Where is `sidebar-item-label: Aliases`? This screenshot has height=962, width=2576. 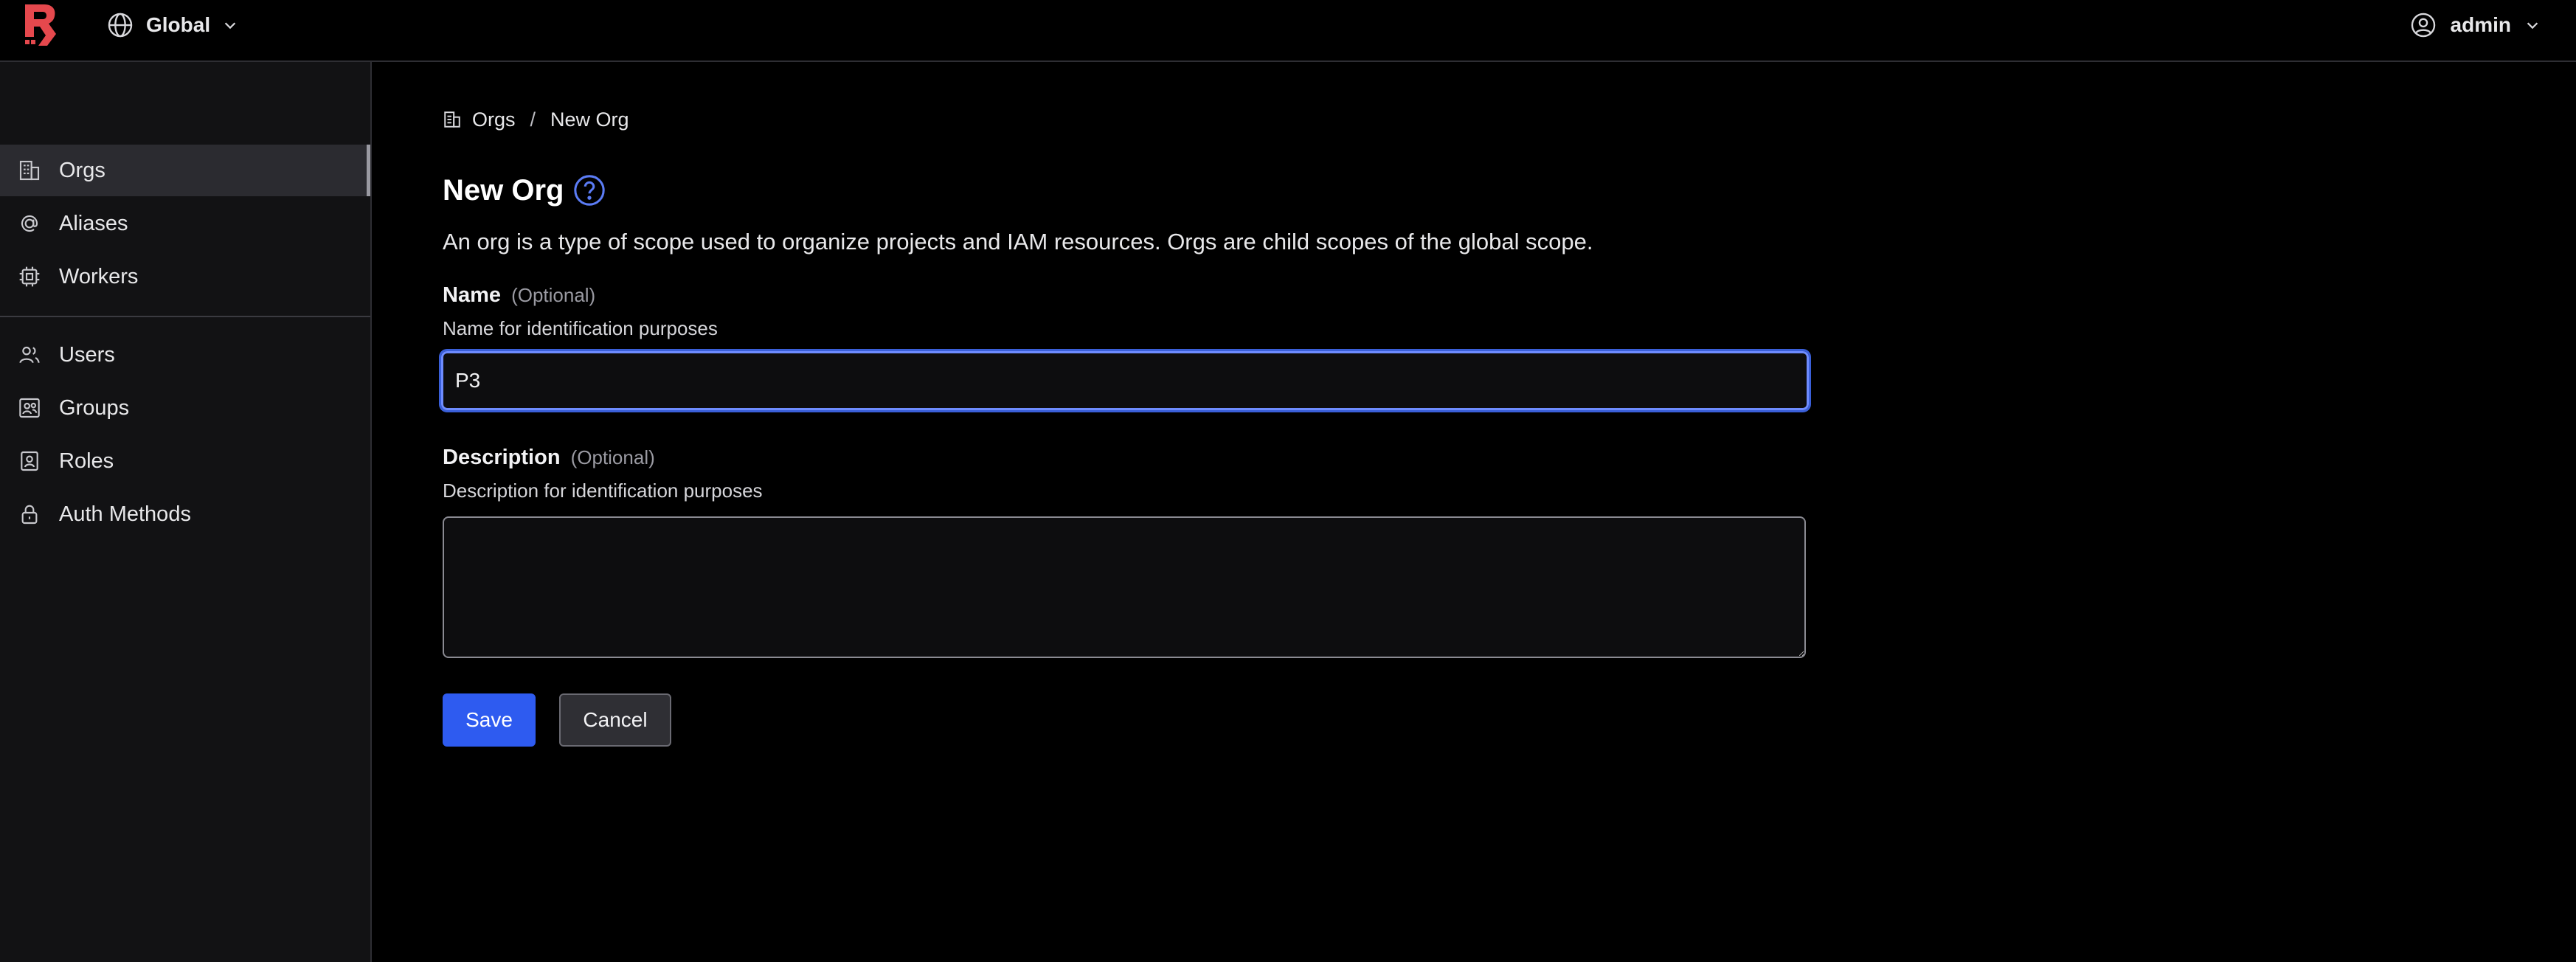
sidebar-item-label: Aliases is located at coordinates (94, 223).